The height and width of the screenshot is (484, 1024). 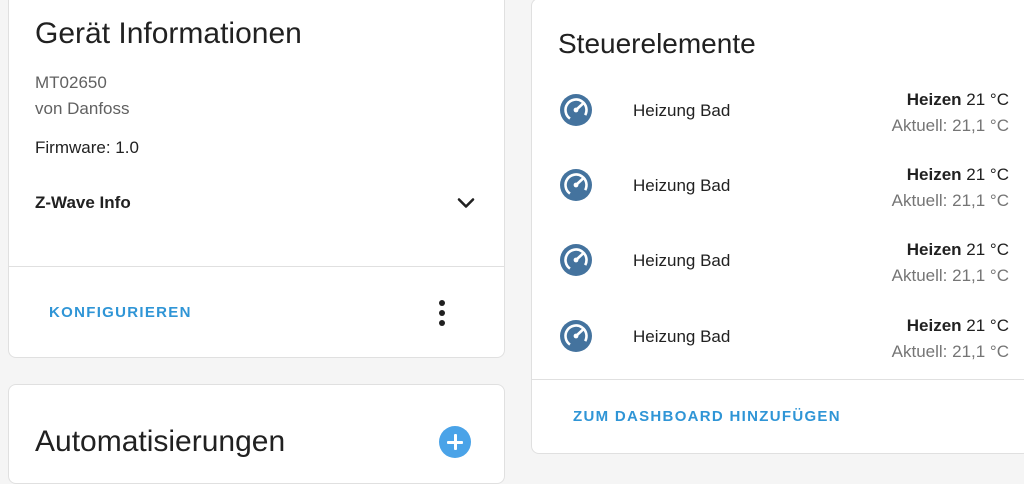 What do you see at coordinates (82, 108) in the screenshot?
I see `device-manufacturer: von Danfoss` at bounding box center [82, 108].